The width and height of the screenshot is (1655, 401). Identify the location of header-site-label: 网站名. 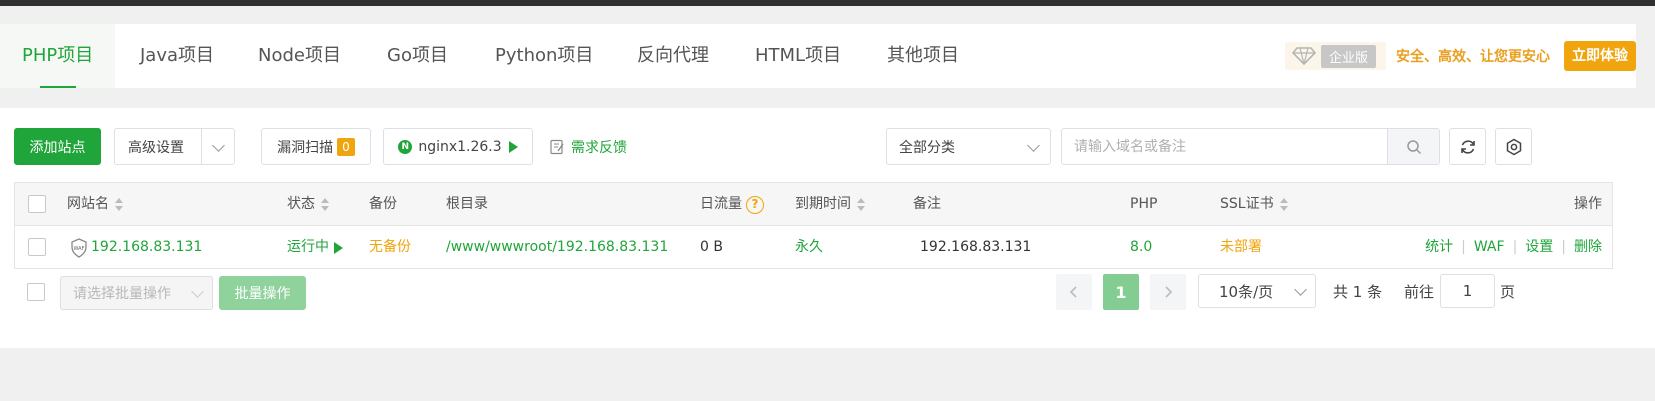
(88, 204).